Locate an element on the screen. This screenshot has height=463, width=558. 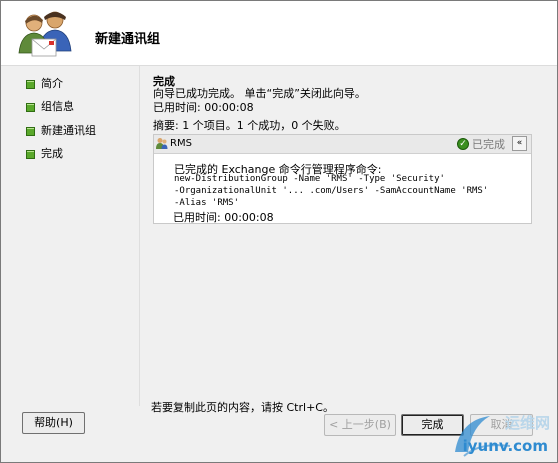
step-group-info: 组信息 is located at coordinates (50, 107).